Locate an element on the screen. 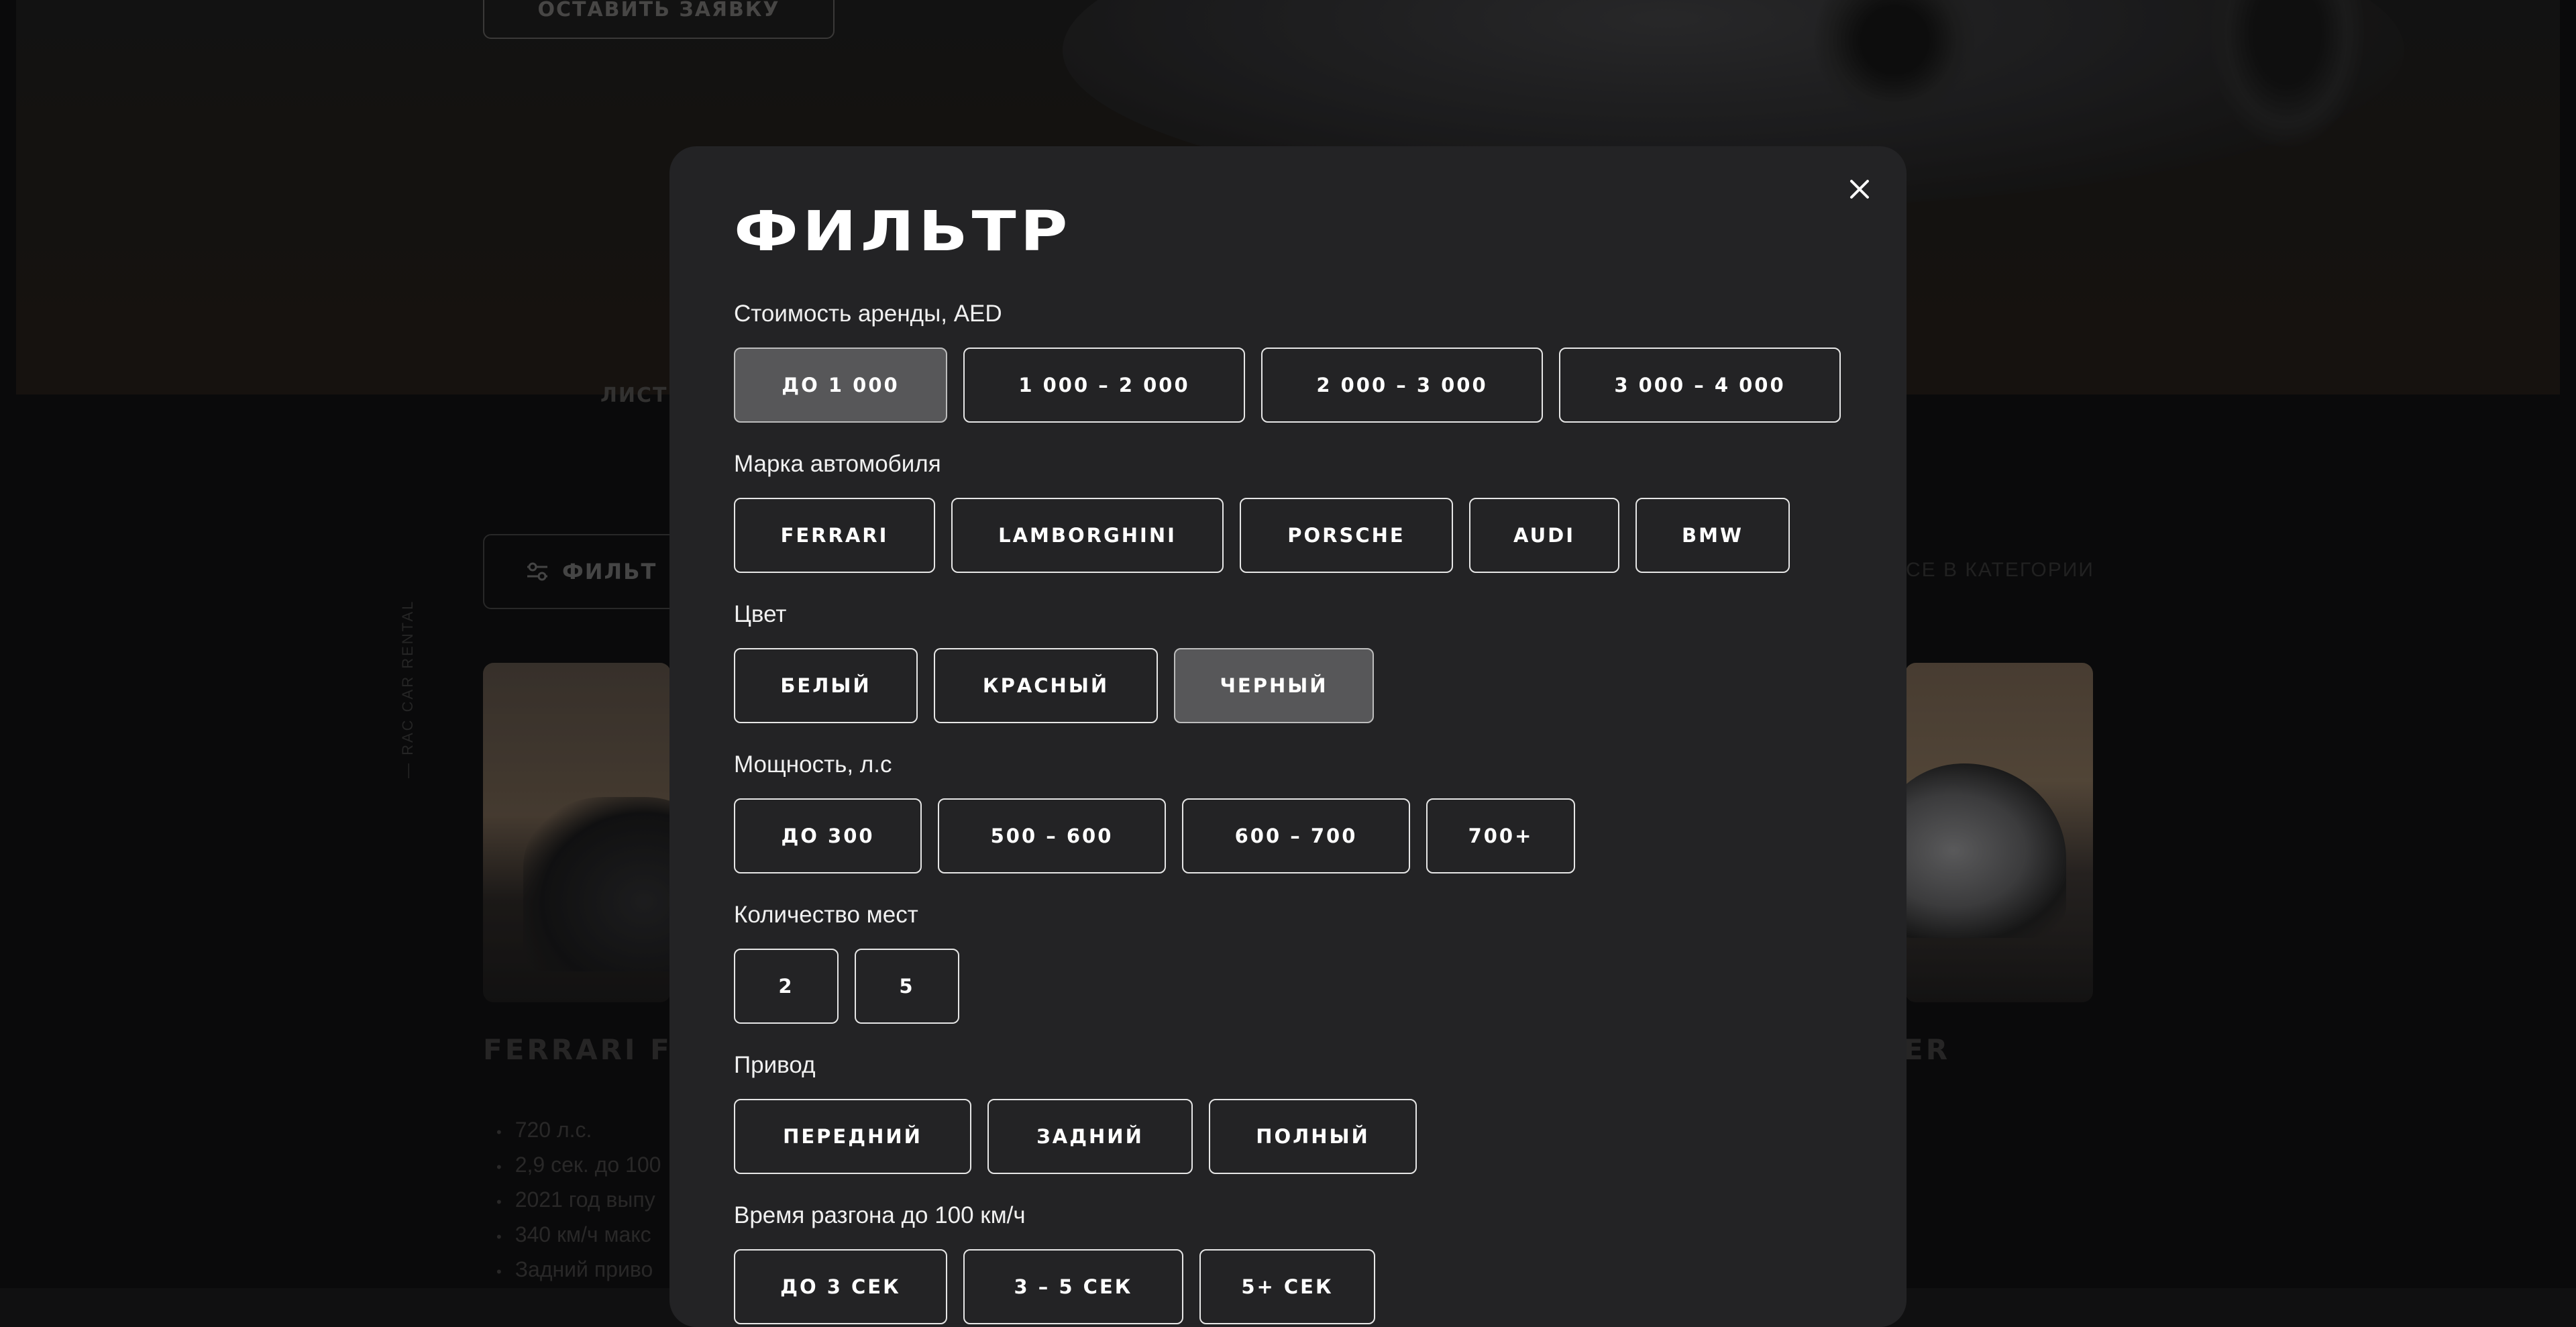 The width and height of the screenshot is (2576, 1327). color-options: БЕЛЫЙ КРАСНЫЙ ЧЕРНЫЙ is located at coordinates (1054, 685).